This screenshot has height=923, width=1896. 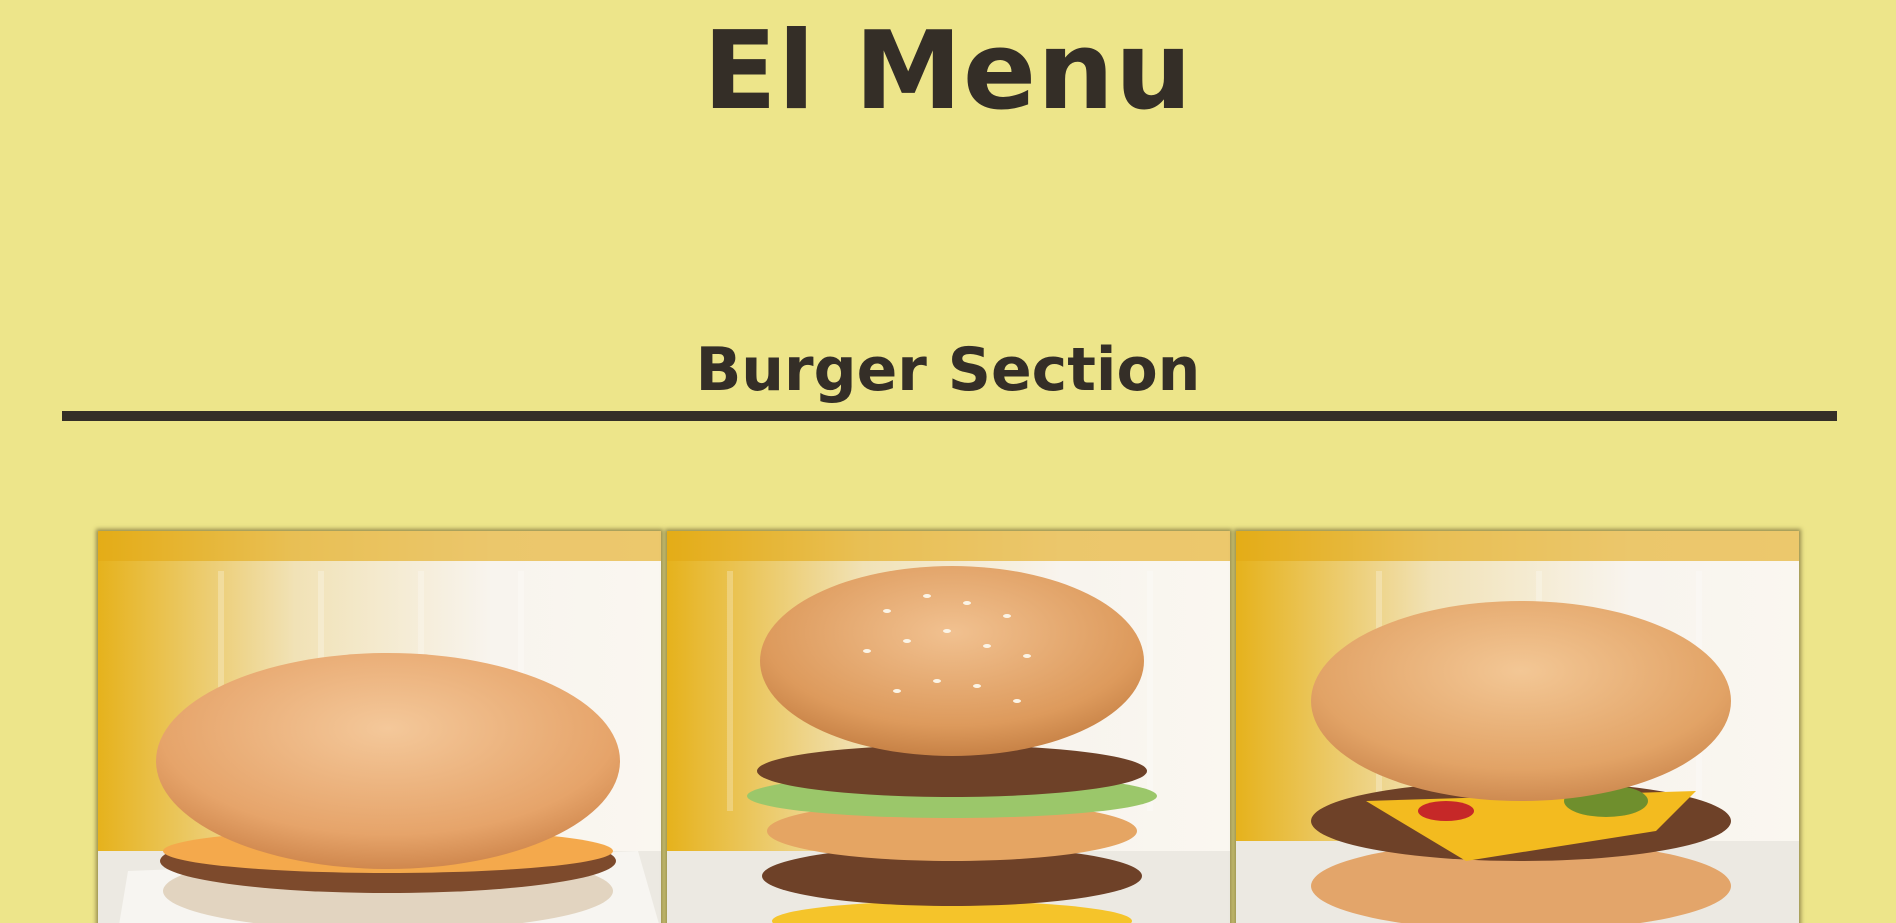 I want to click on cheeseburger-image, so click(x=1517, y=727).